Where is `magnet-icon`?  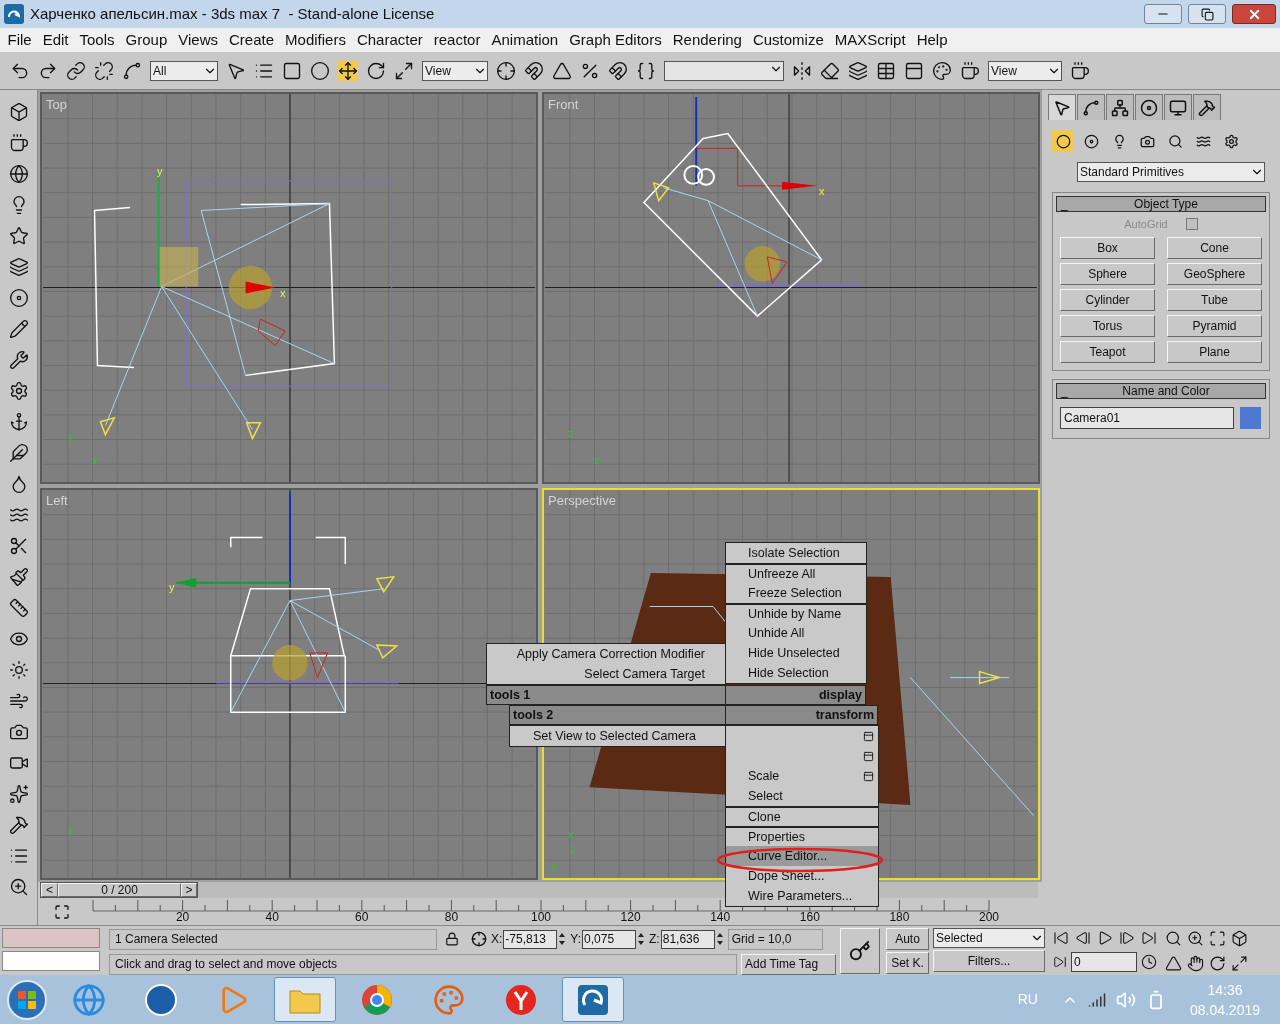 magnet-icon is located at coordinates (618, 70).